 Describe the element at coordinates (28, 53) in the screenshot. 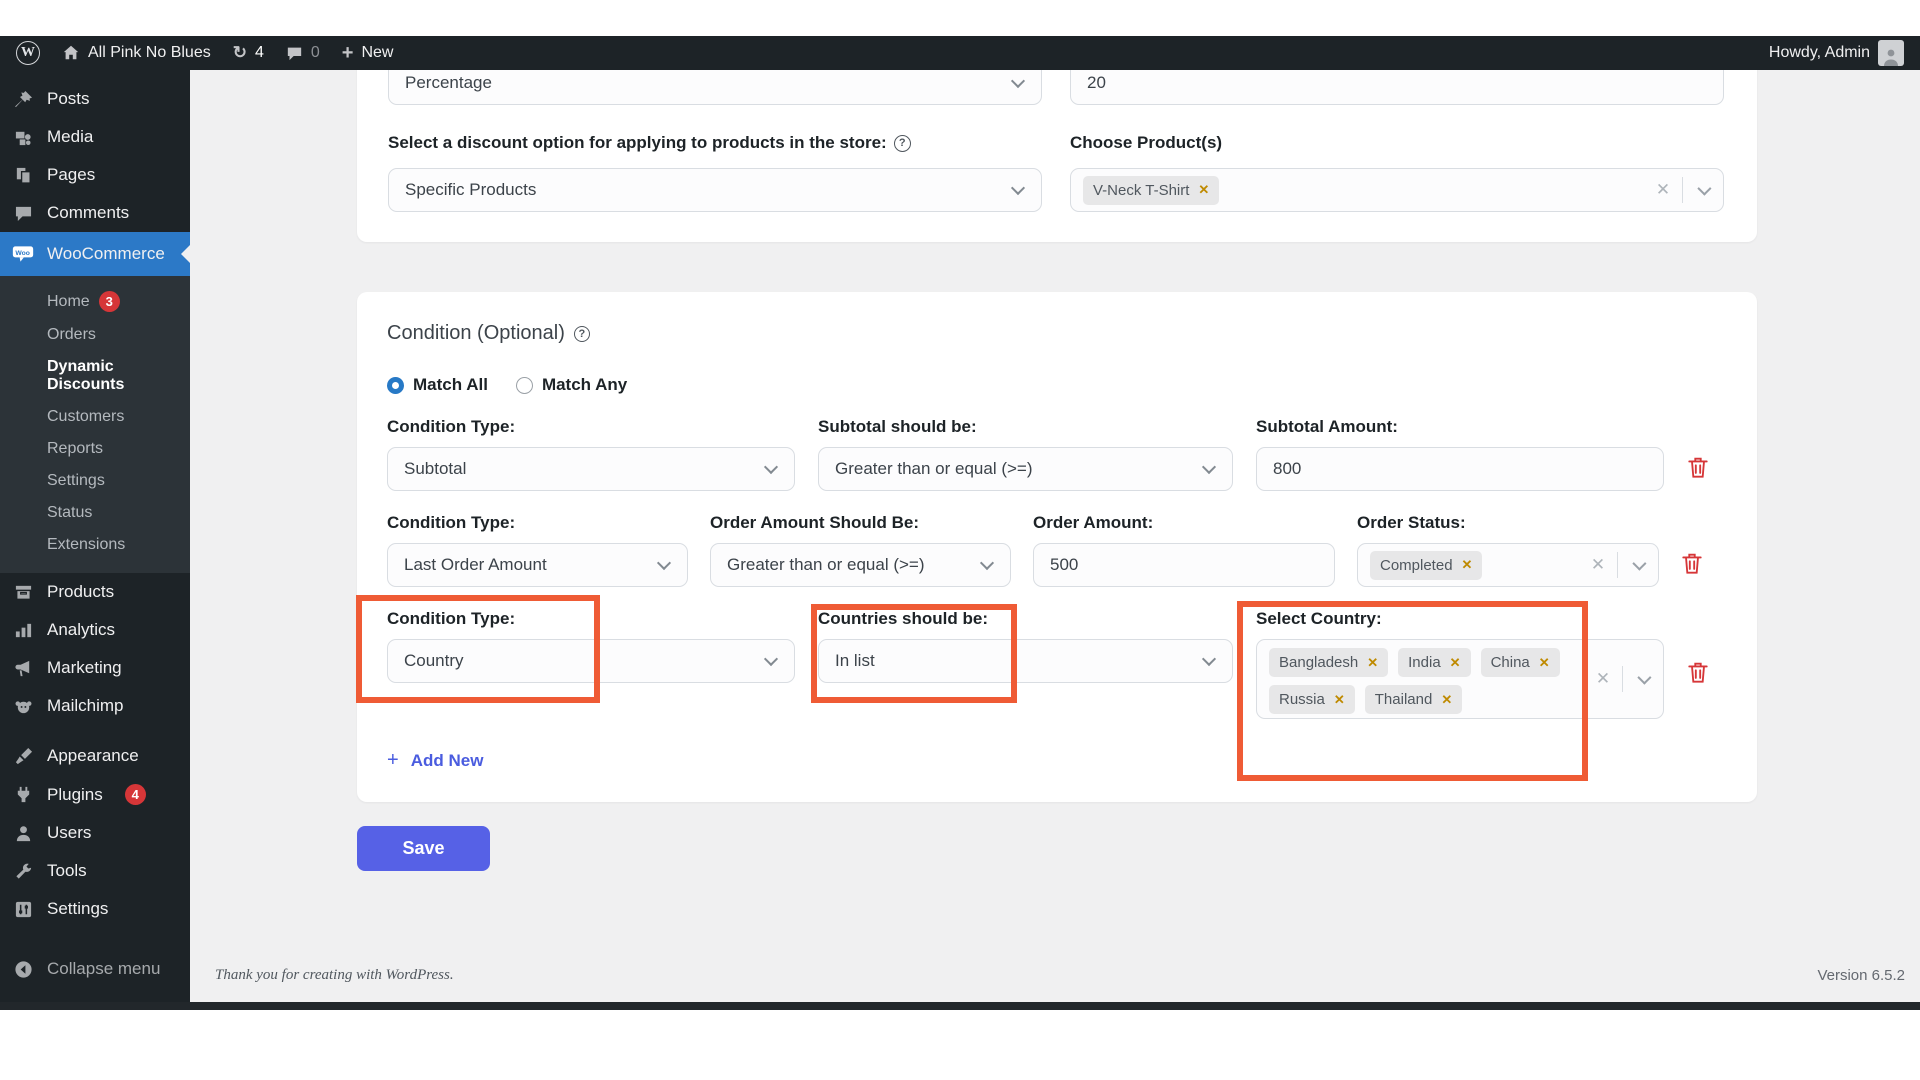

I see `wordpress-logo-icon` at that location.